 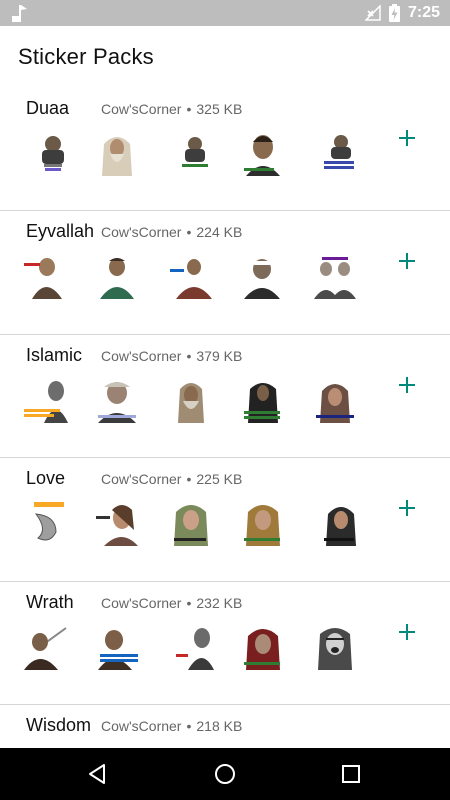 I want to click on sticker-pack-item: Wisdom Cow'sCorner • 218 KB, so click(x=225, y=726).